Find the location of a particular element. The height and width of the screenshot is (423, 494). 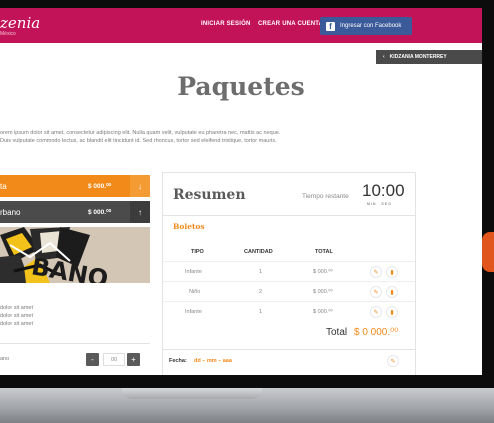

quantity-plus-button: + is located at coordinates (133, 359).